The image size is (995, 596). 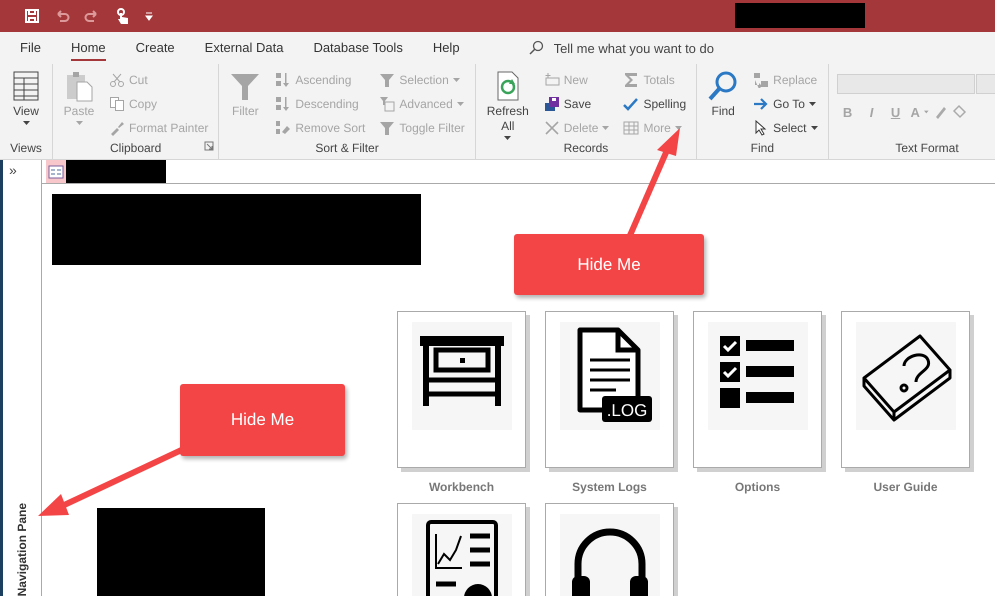 I want to click on ribbon-button: Go To, so click(x=785, y=104).